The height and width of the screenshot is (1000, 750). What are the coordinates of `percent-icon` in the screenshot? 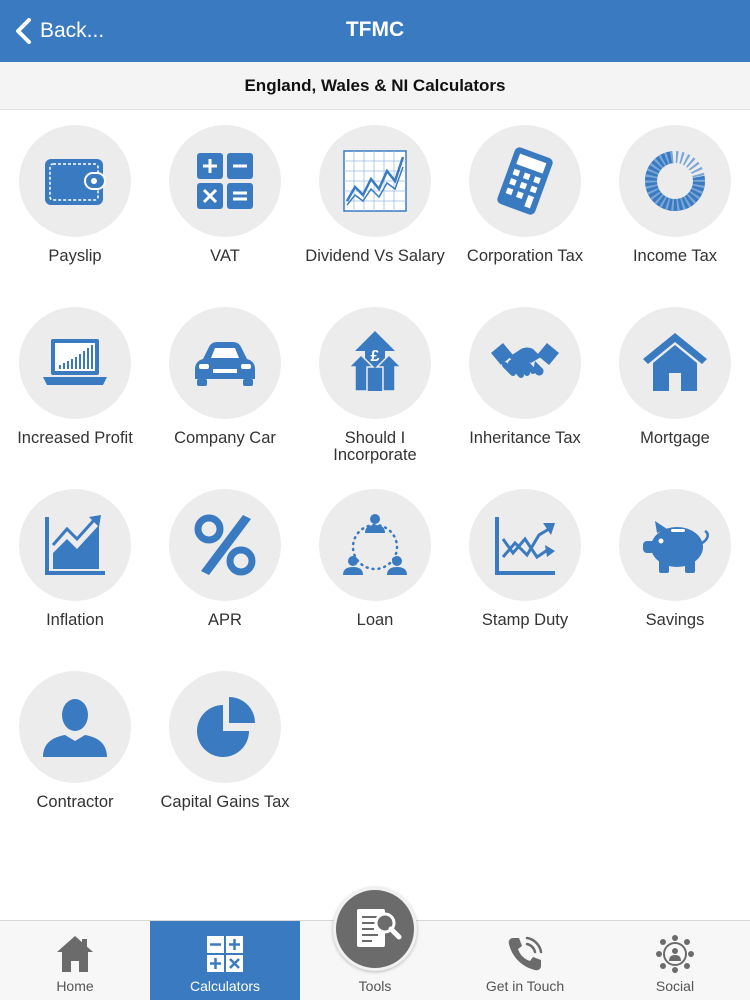 It's located at (225, 545).